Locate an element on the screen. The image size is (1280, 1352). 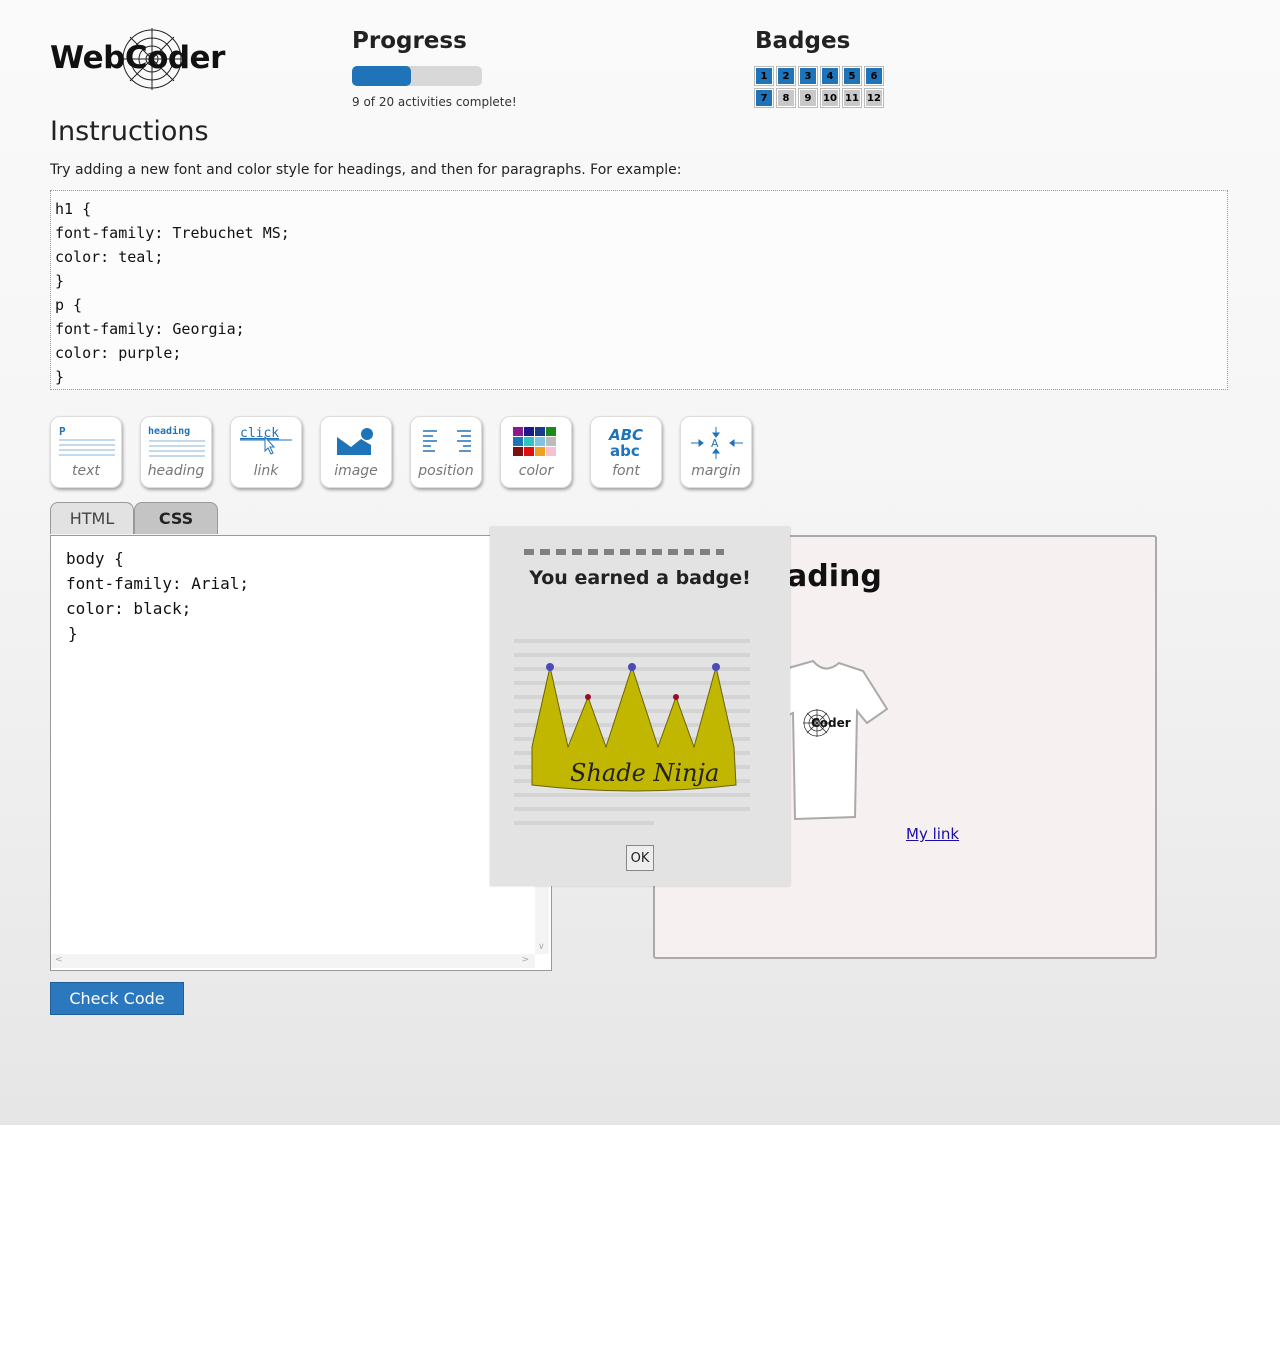
shade-ninja-badge-icon: Shade Ninja is located at coordinates (632, 732).